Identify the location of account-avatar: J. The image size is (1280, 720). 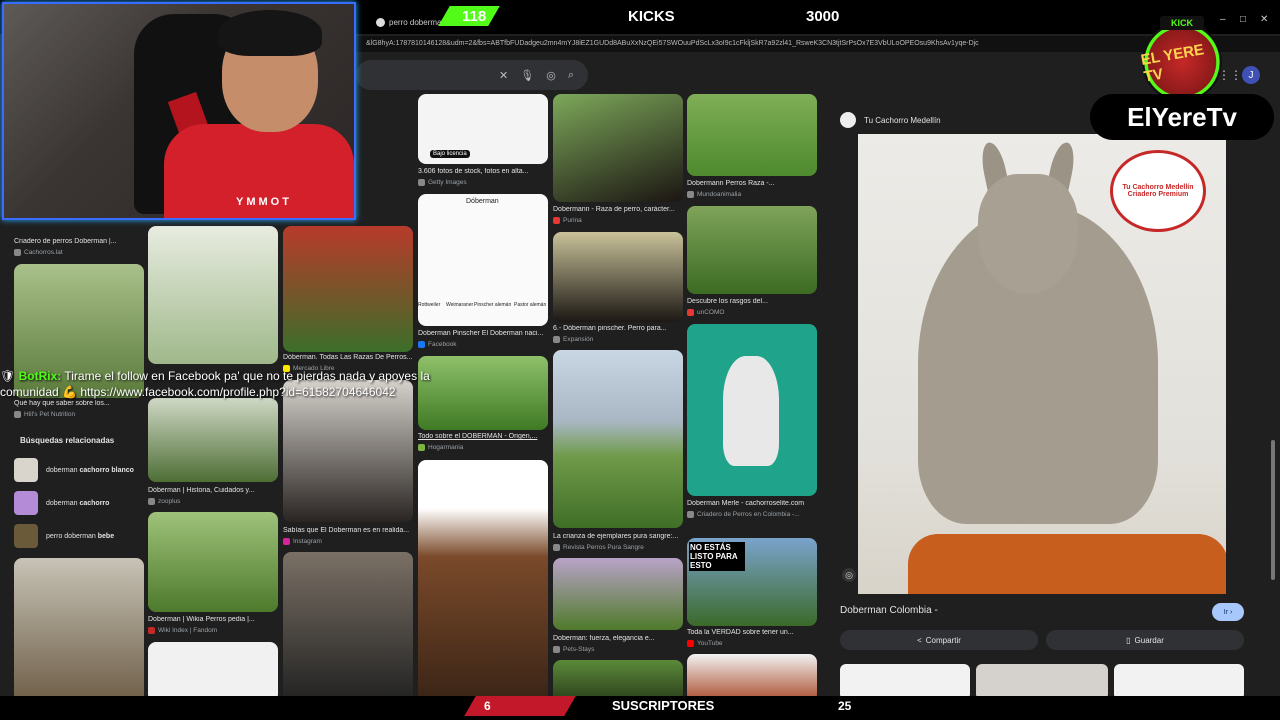
(1251, 75).